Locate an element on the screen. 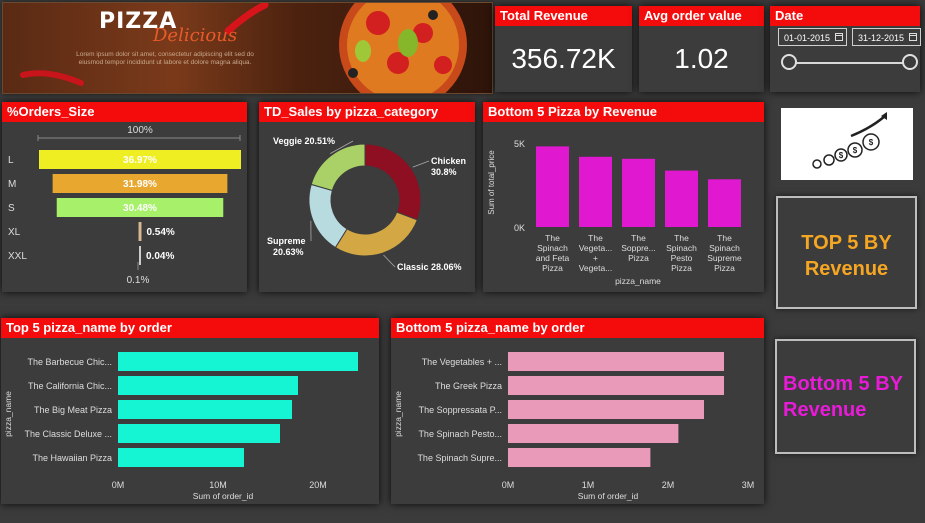  y-axis-title: Sum of total_price is located at coordinates (491, 182).